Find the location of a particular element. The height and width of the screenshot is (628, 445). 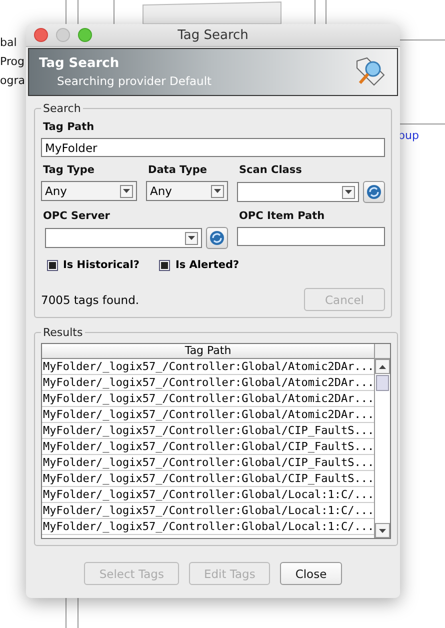

background-label: Prog is located at coordinates (12, 61).